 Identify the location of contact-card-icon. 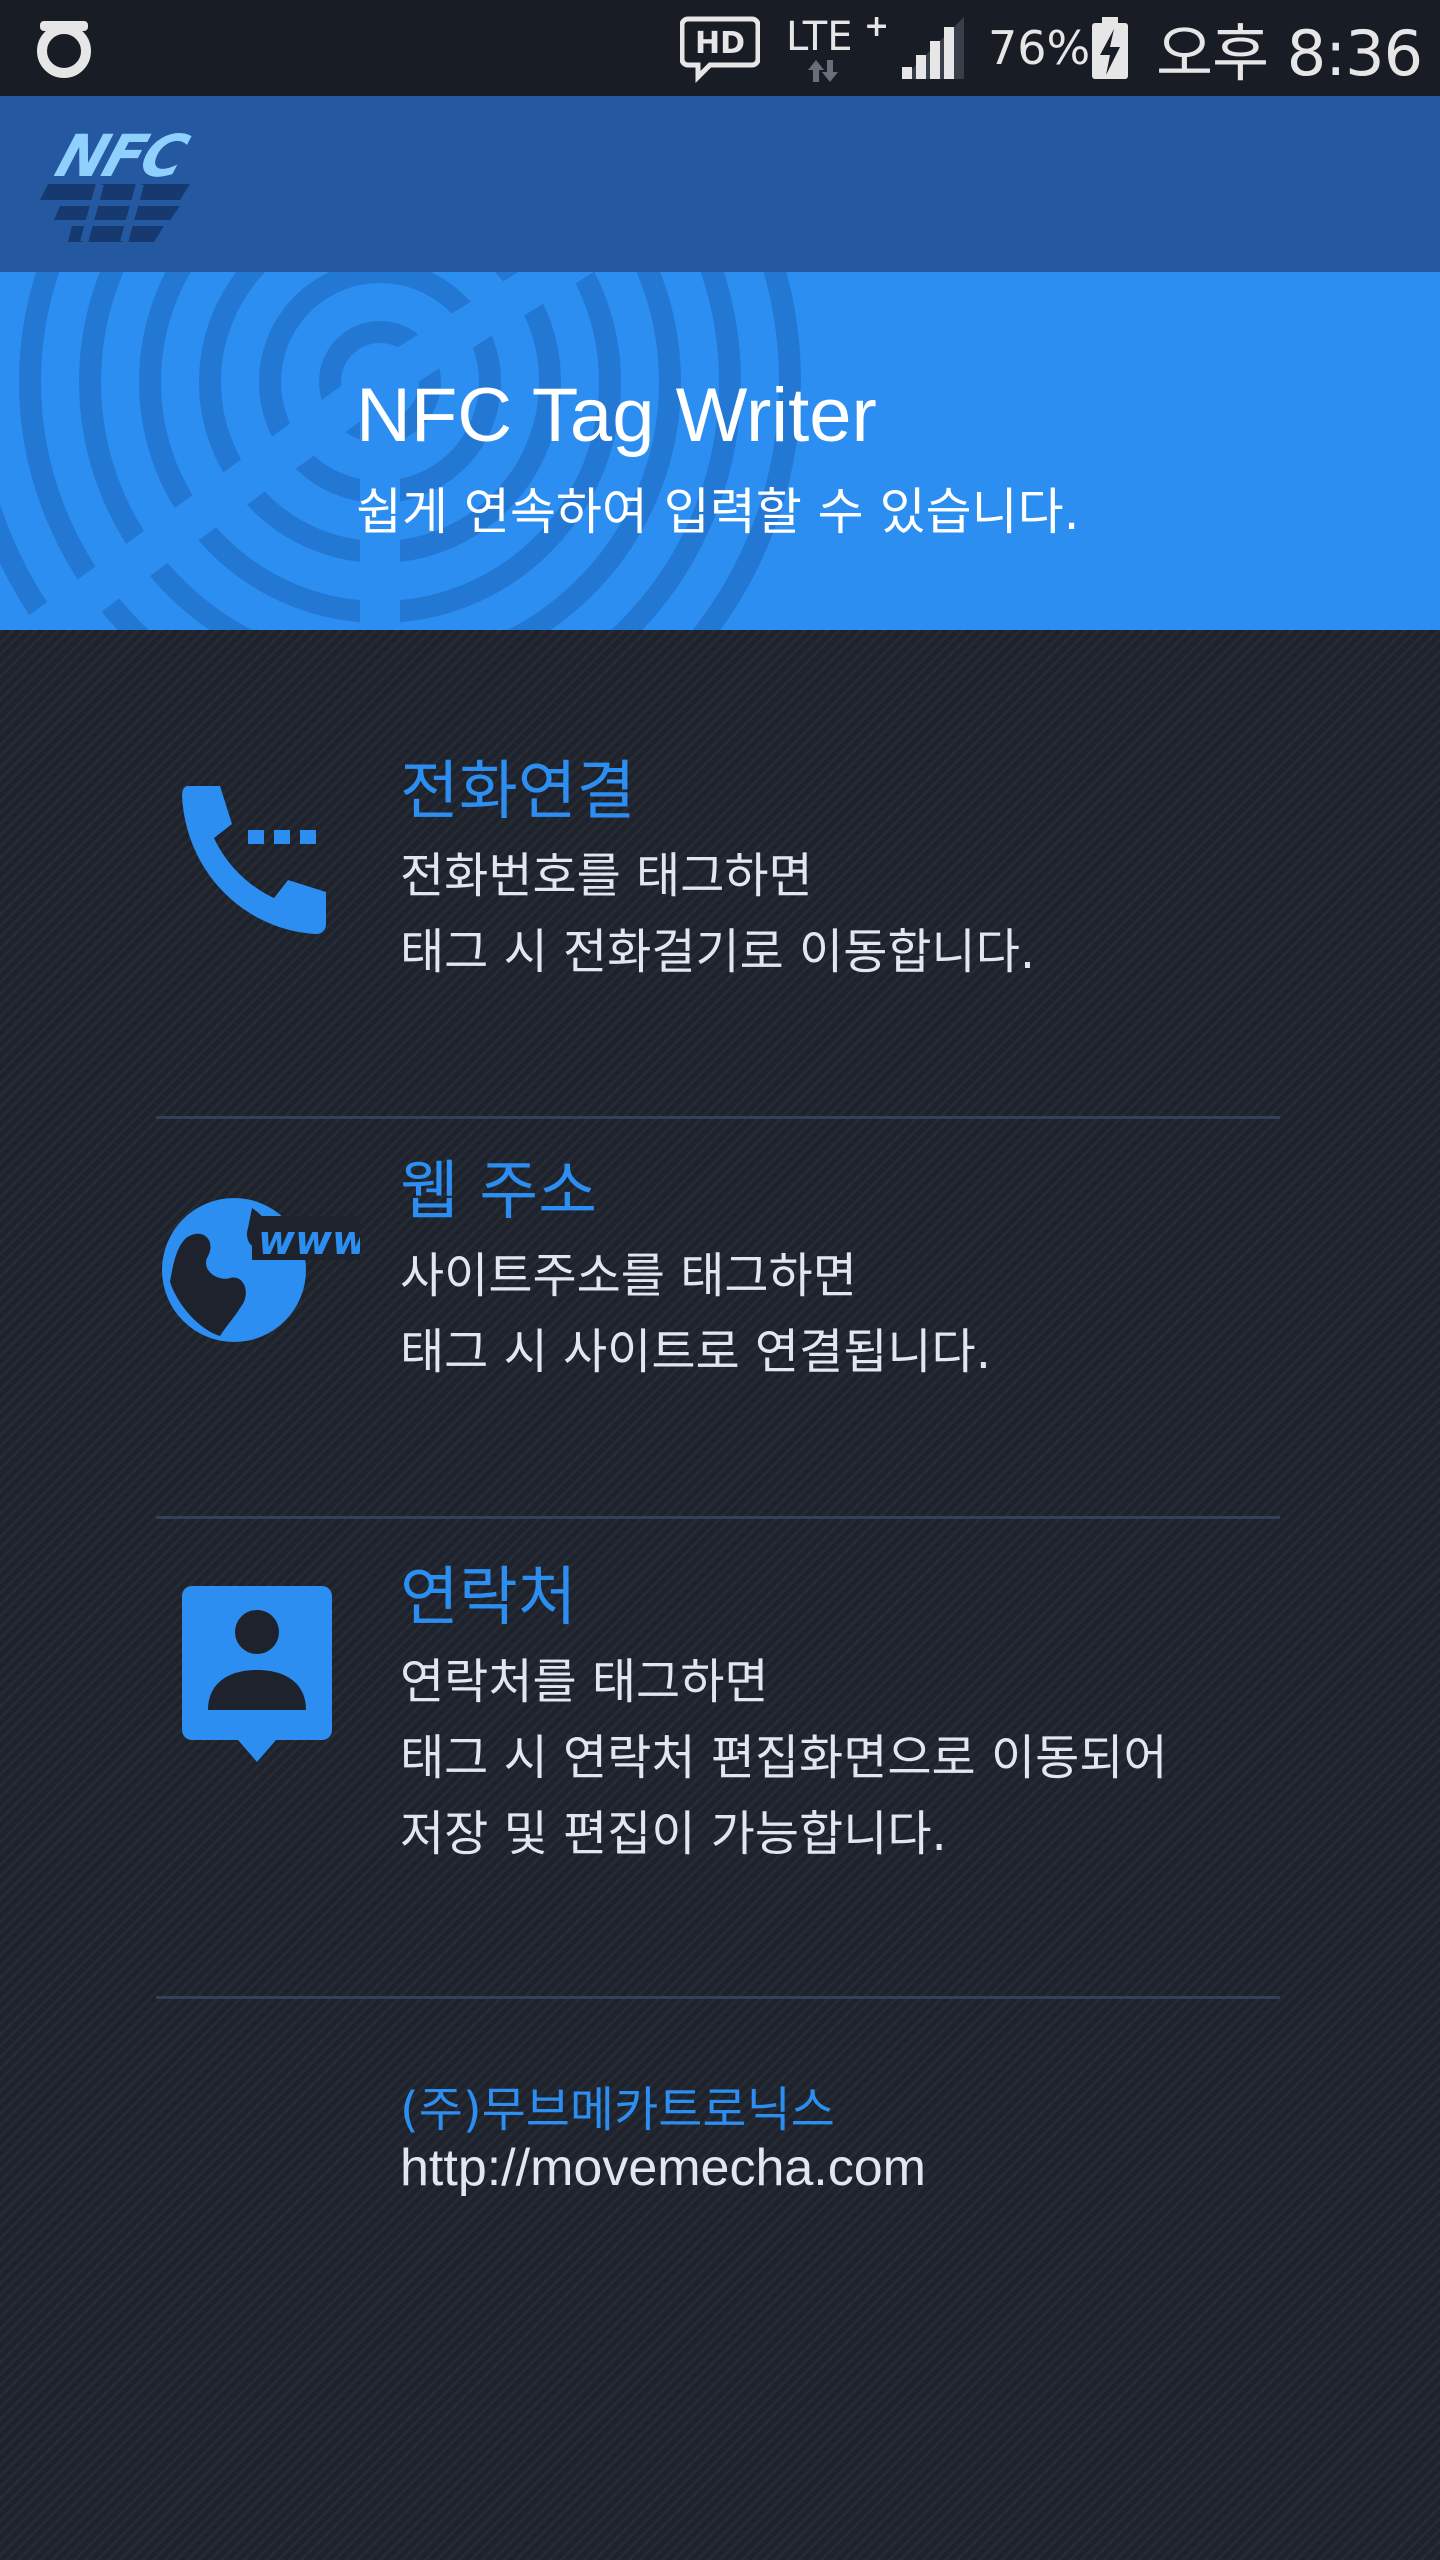
(257, 1676).